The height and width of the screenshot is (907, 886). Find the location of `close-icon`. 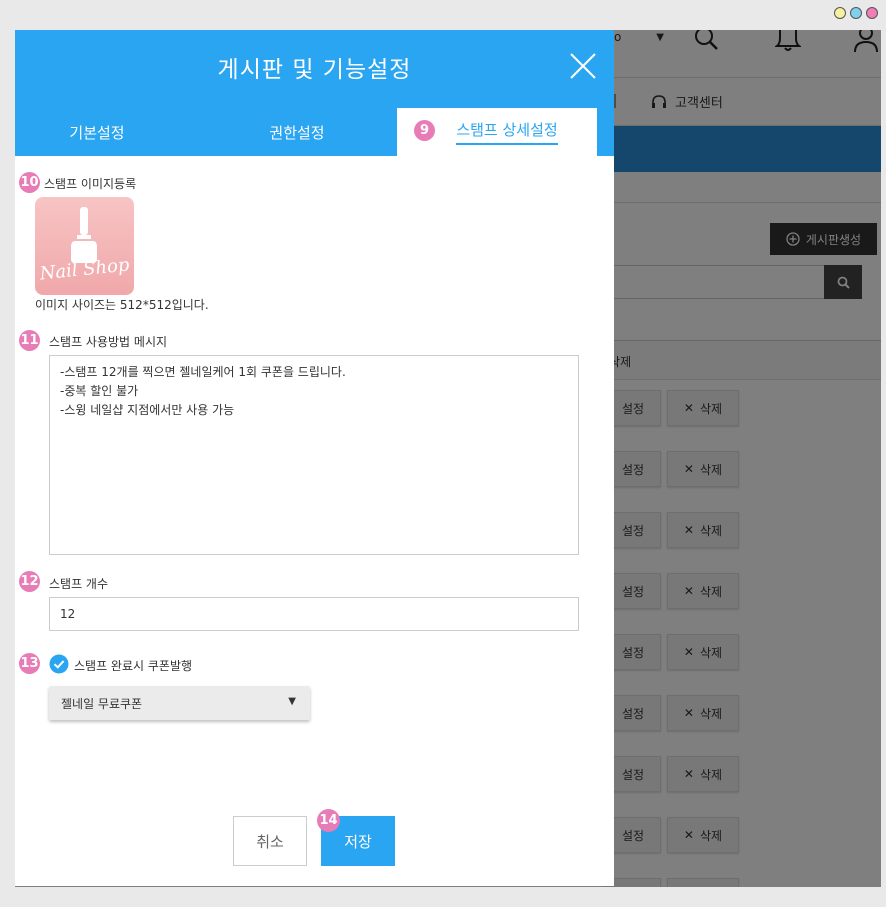

close-icon is located at coordinates (583, 66).